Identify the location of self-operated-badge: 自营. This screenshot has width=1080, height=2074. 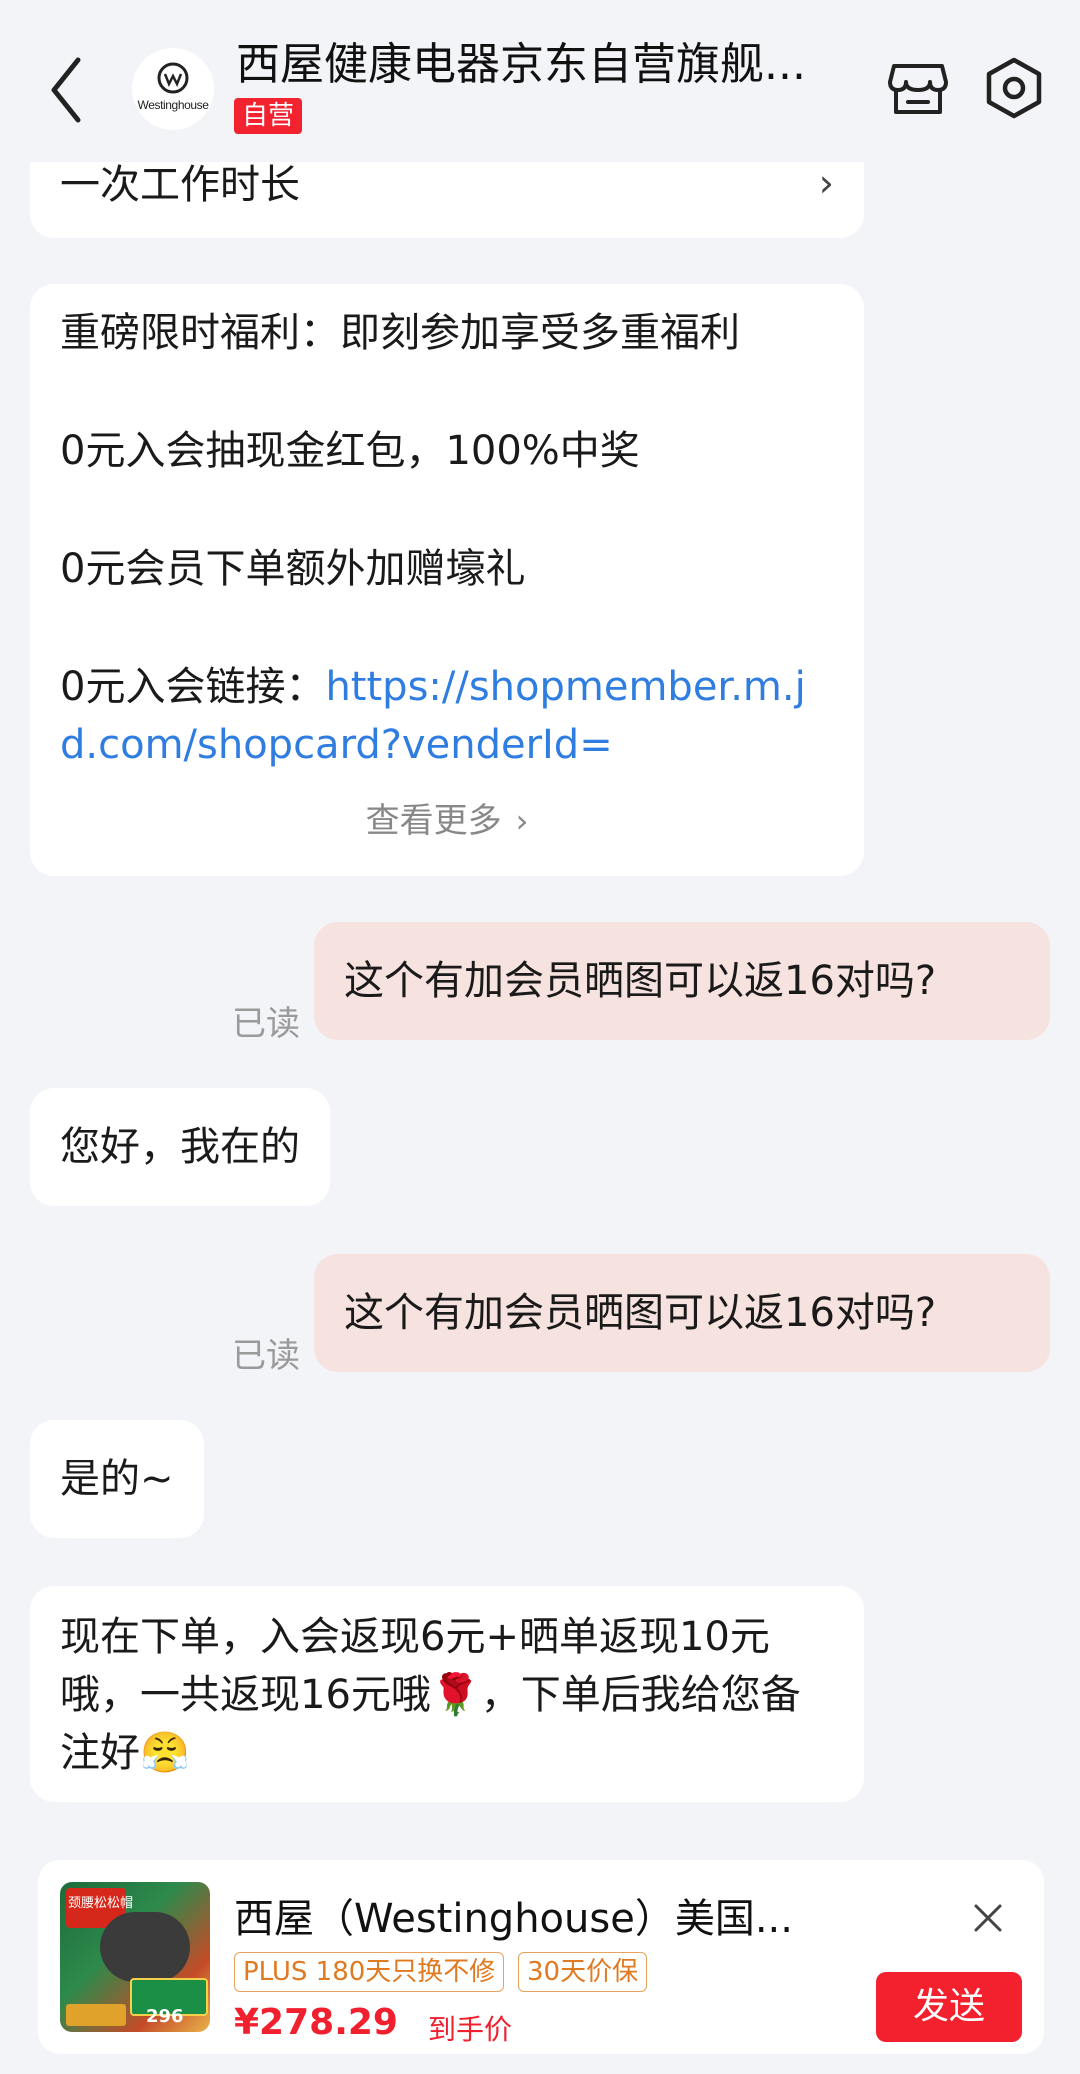
(268, 116).